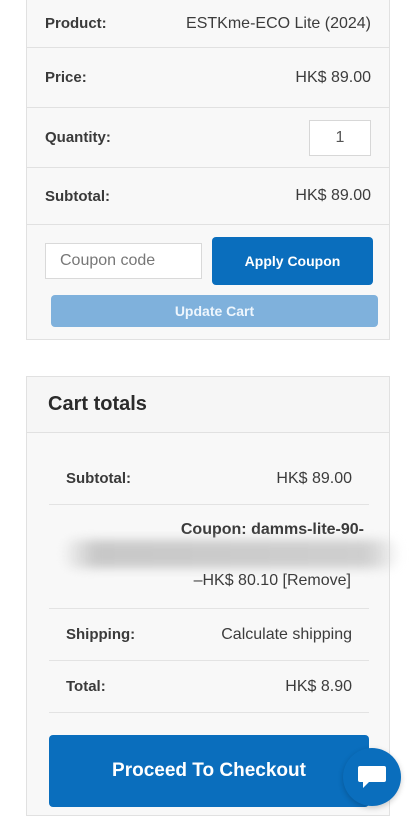  What do you see at coordinates (209, 635) in the screenshot?
I see `shipping-row: Shipping: Calculate shipping` at bounding box center [209, 635].